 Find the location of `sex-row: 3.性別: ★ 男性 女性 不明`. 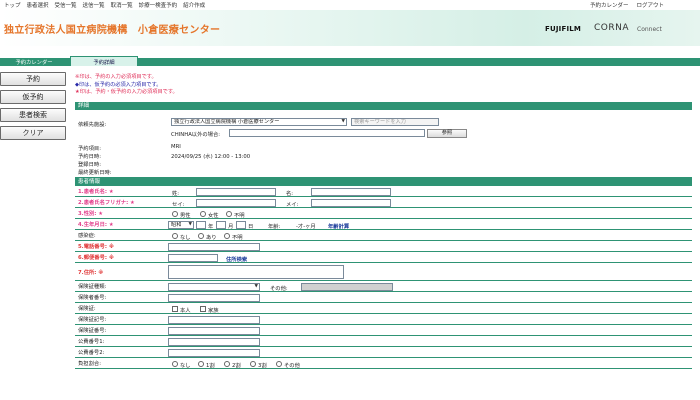

sex-row: 3.性別: ★ 男性 女性 不明 is located at coordinates (383, 213).